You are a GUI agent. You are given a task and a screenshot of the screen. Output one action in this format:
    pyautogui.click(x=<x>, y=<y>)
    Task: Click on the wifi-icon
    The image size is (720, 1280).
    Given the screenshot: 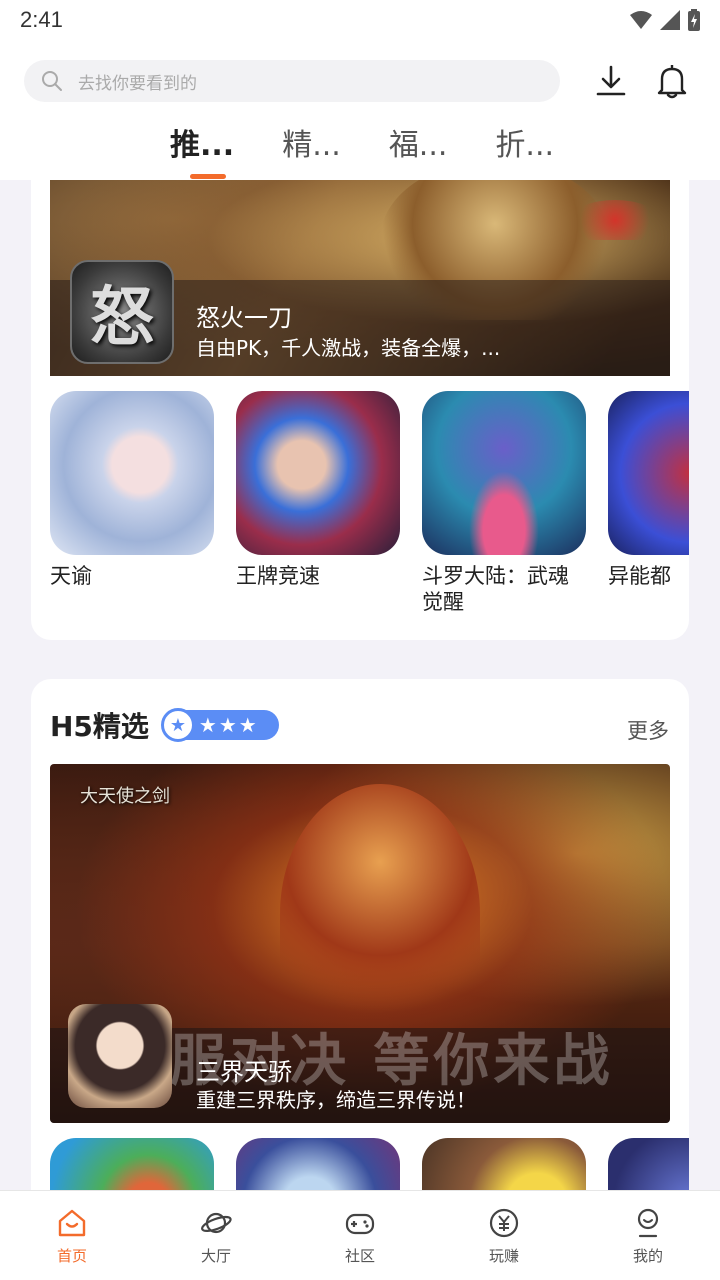 What is the action you would take?
    pyautogui.click(x=641, y=20)
    